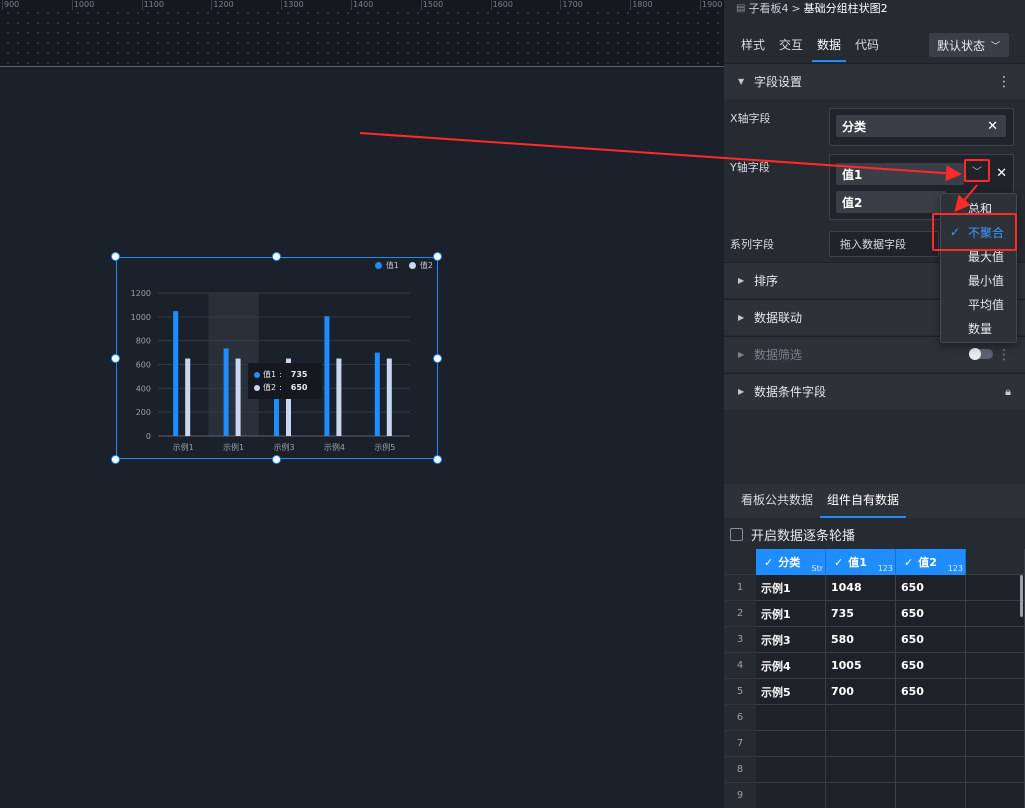 Image resolution: width=1025 pixels, height=808 pixels. What do you see at coordinates (115, 459) in the screenshot?
I see `resize-handle-bottom-left` at bounding box center [115, 459].